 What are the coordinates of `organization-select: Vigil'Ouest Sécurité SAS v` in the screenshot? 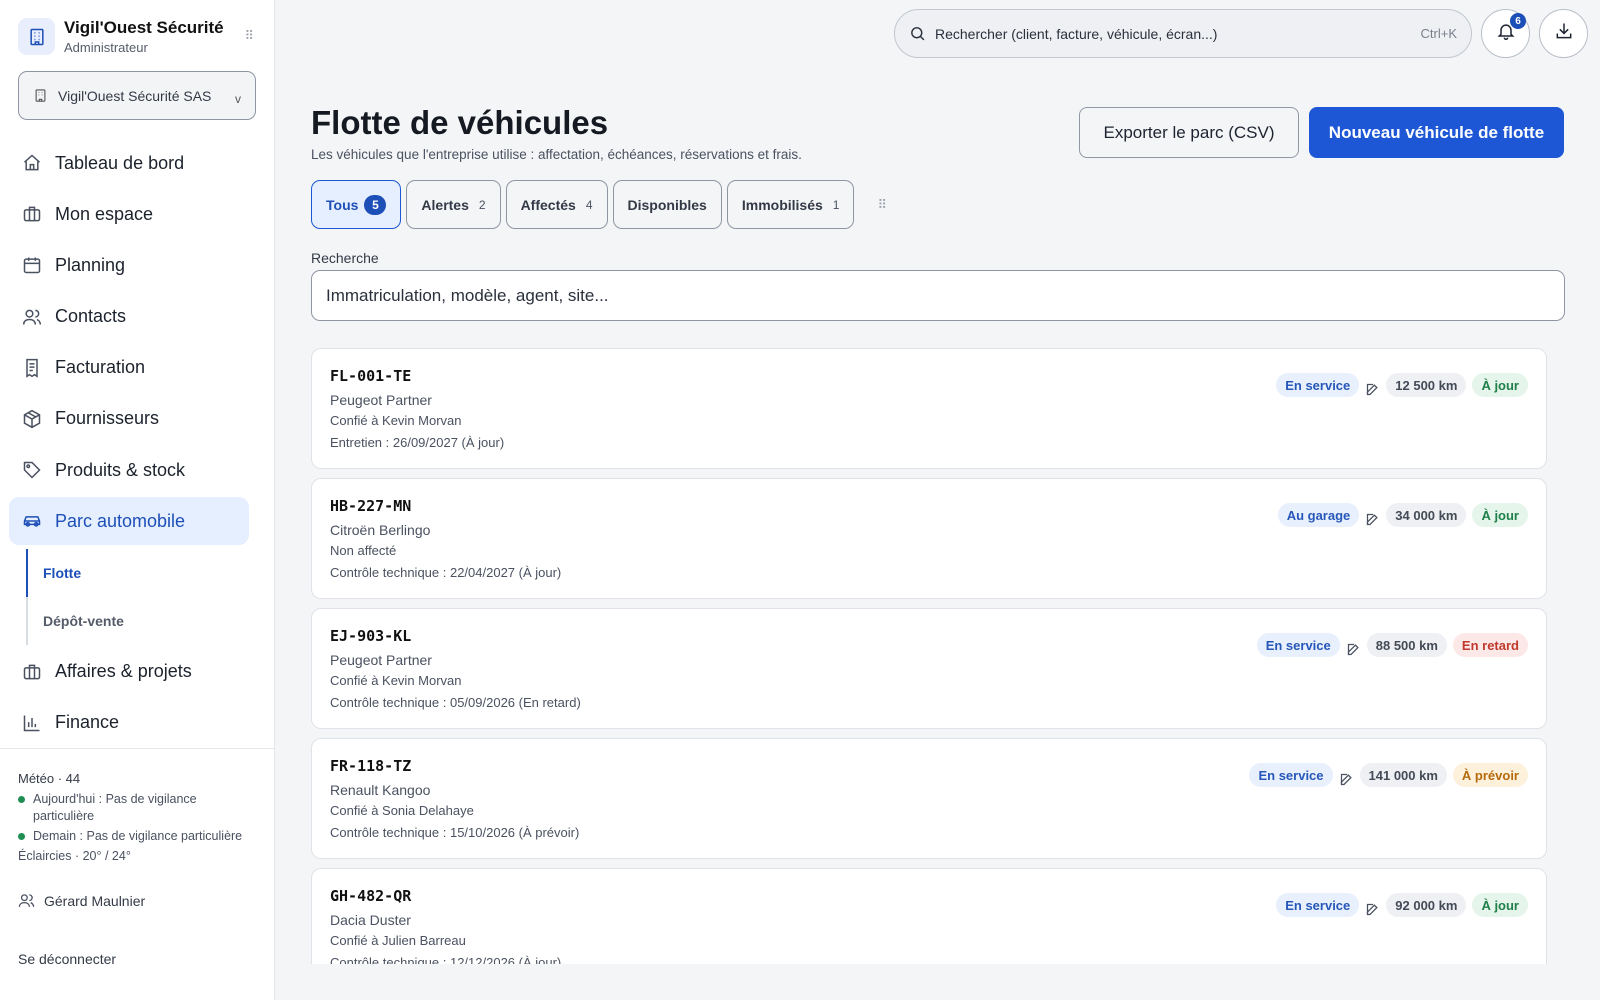 It's located at (137, 95).